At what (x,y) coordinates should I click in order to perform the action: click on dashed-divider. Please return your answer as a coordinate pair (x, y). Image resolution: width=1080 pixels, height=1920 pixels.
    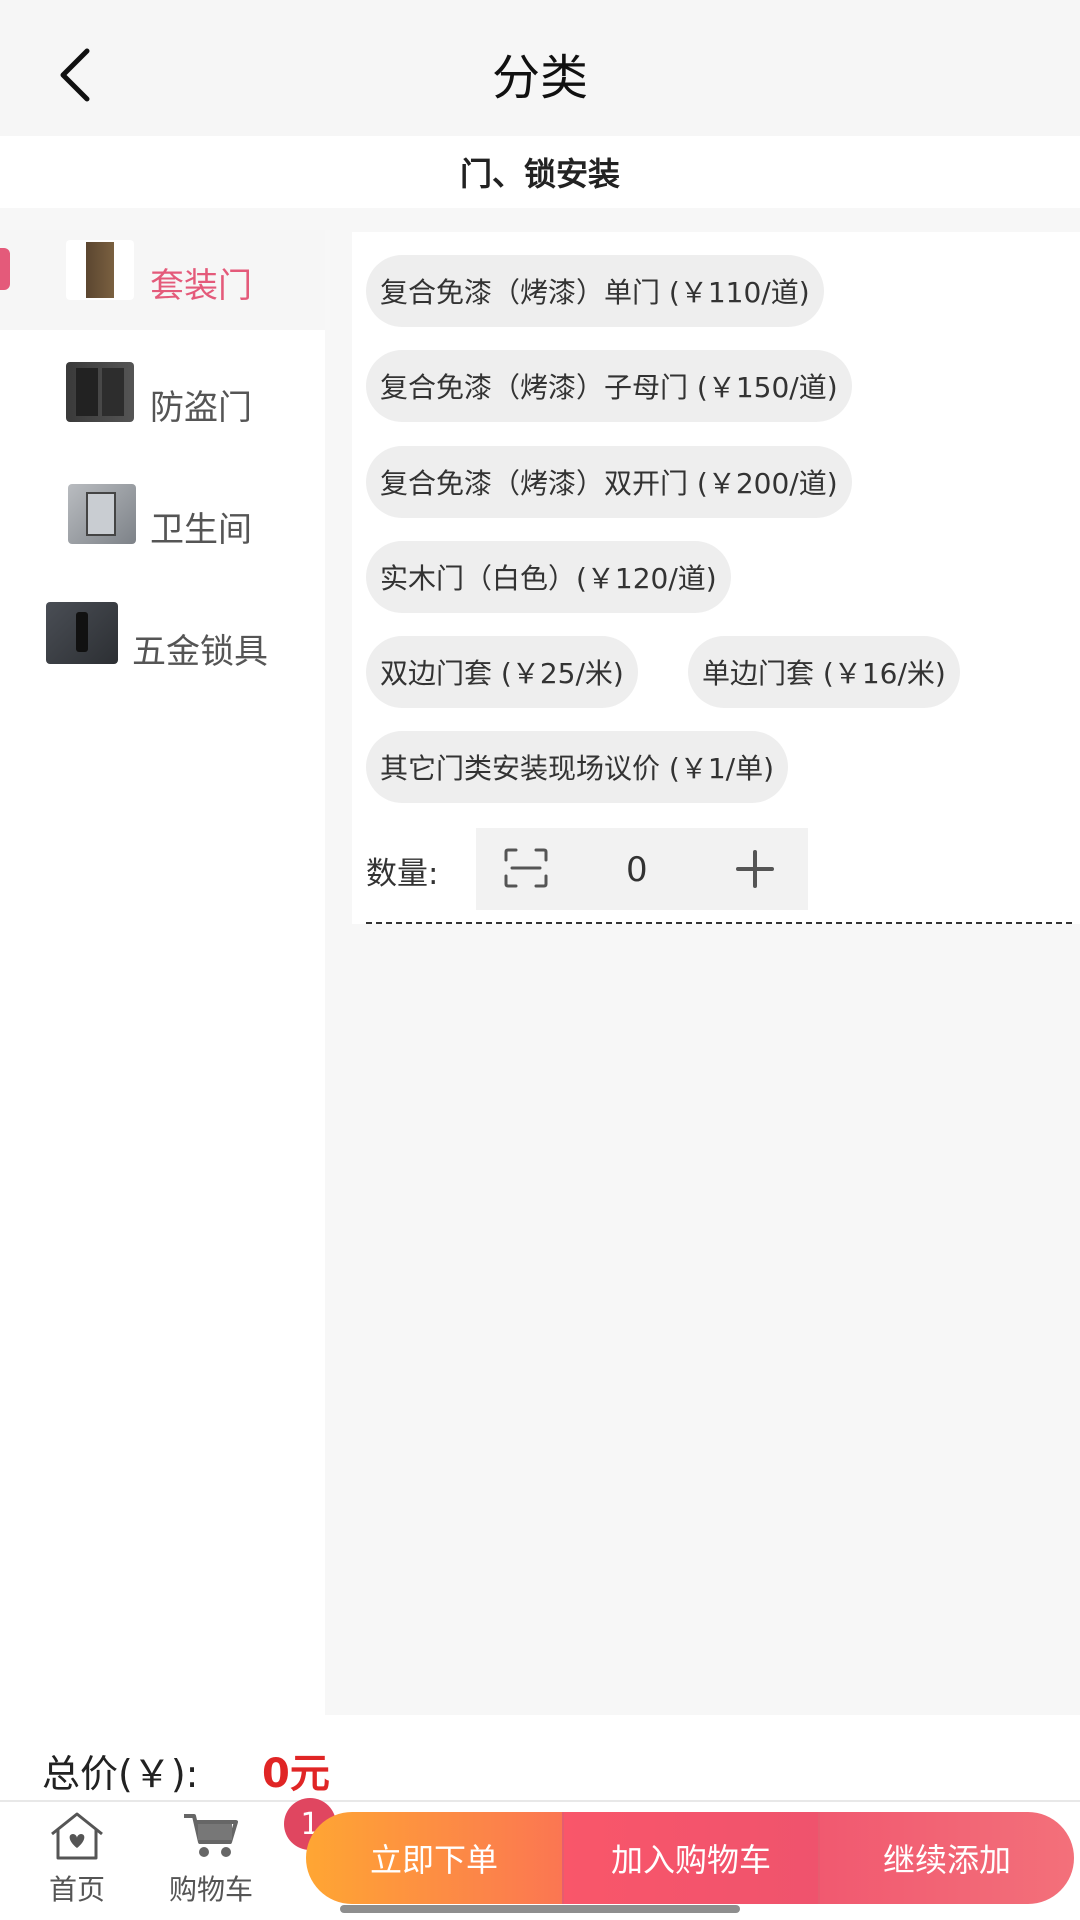
    Looking at the image, I should click on (719, 923).